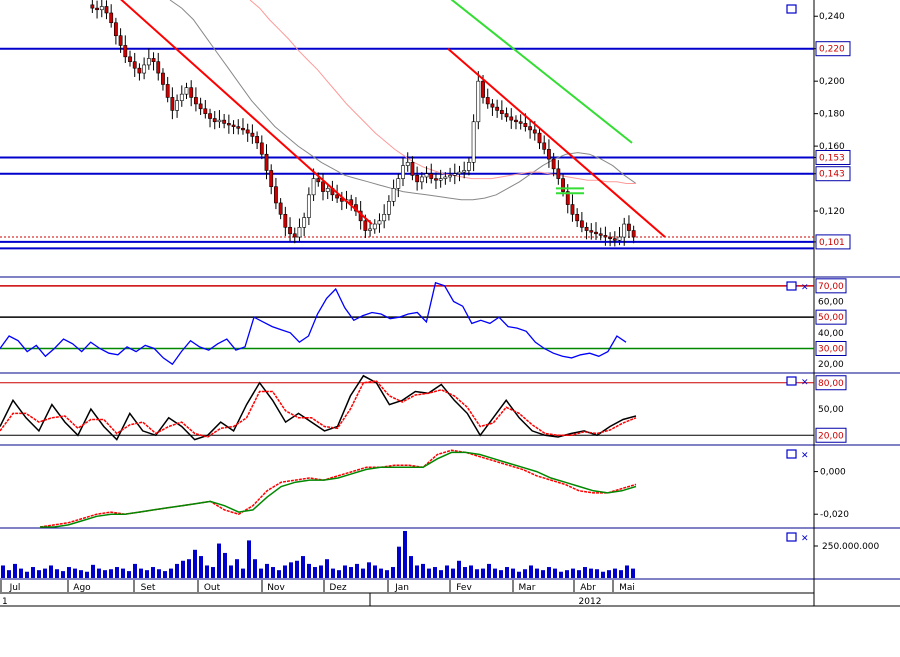  Describe the element at coordinates (337, 588) in the screenshot. I see `month-label: Dez` at that location.